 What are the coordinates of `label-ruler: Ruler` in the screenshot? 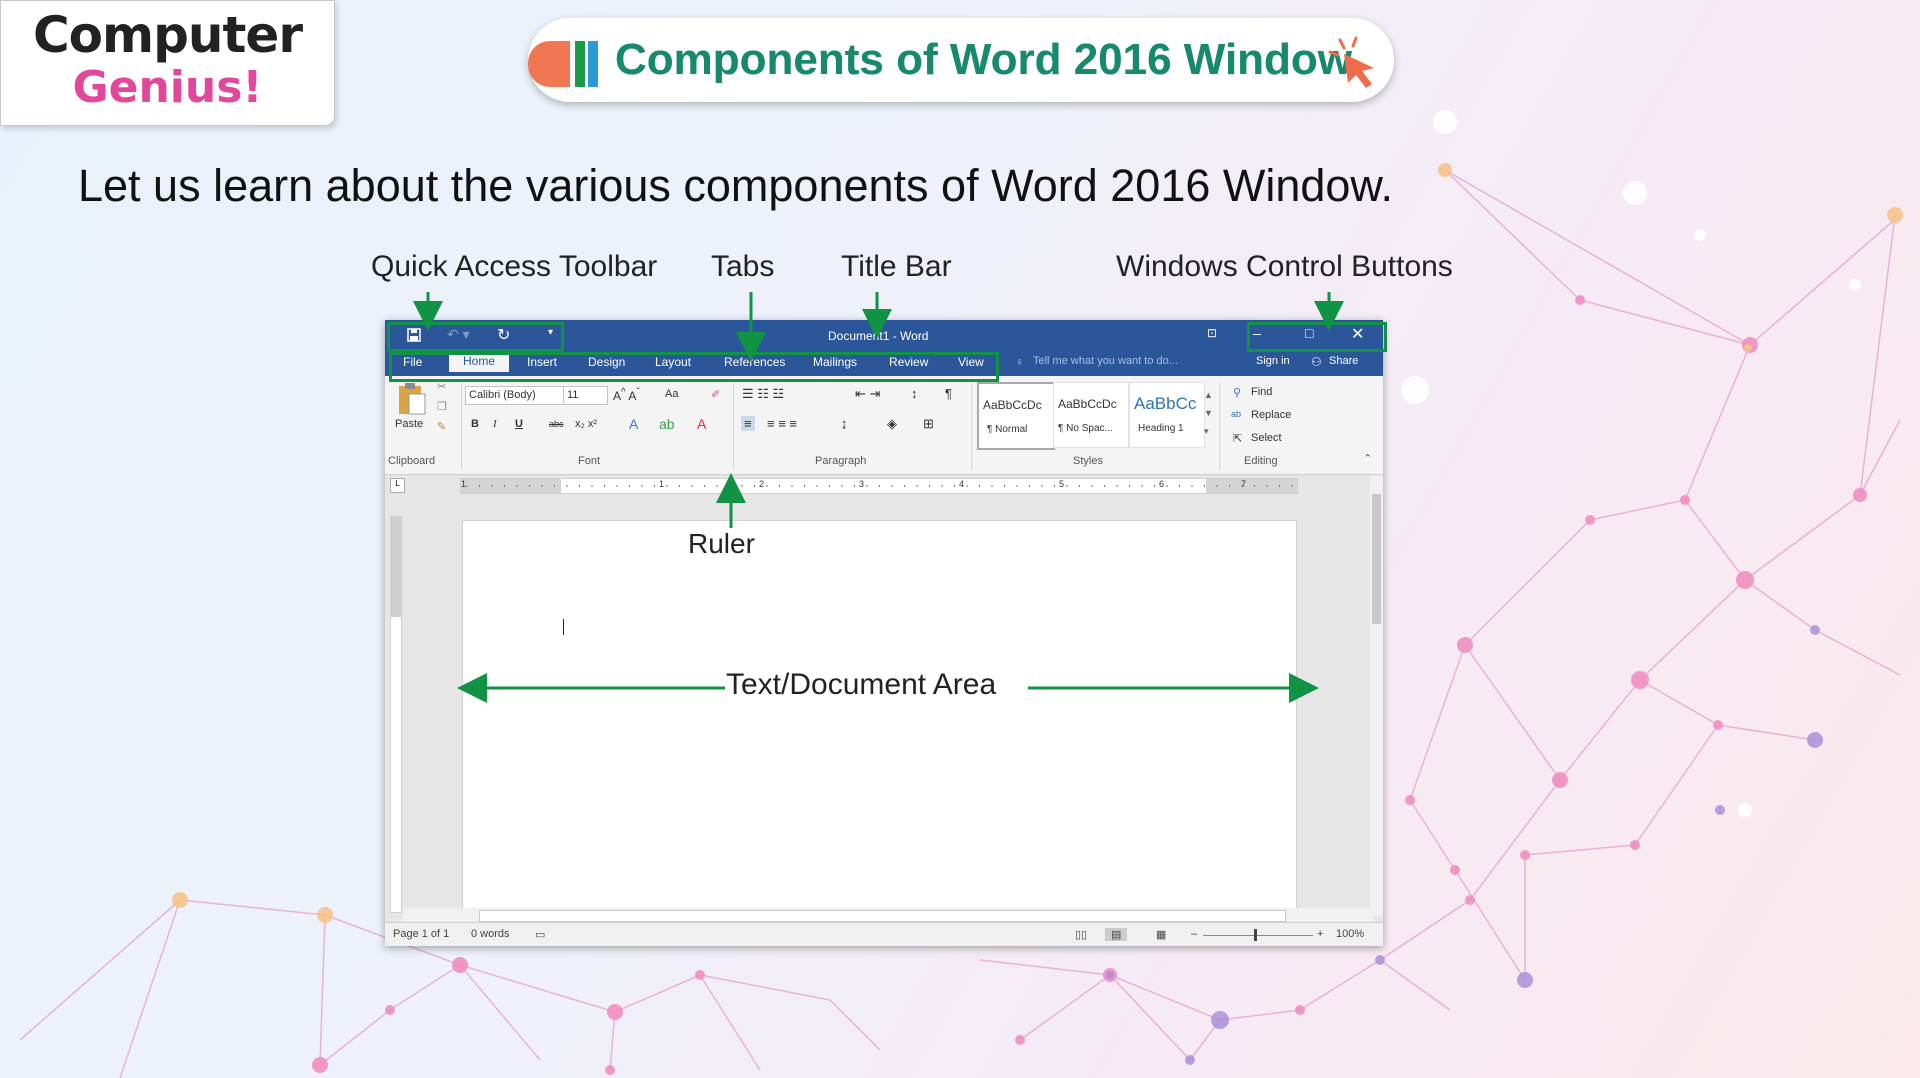 It's located at (721, 543).